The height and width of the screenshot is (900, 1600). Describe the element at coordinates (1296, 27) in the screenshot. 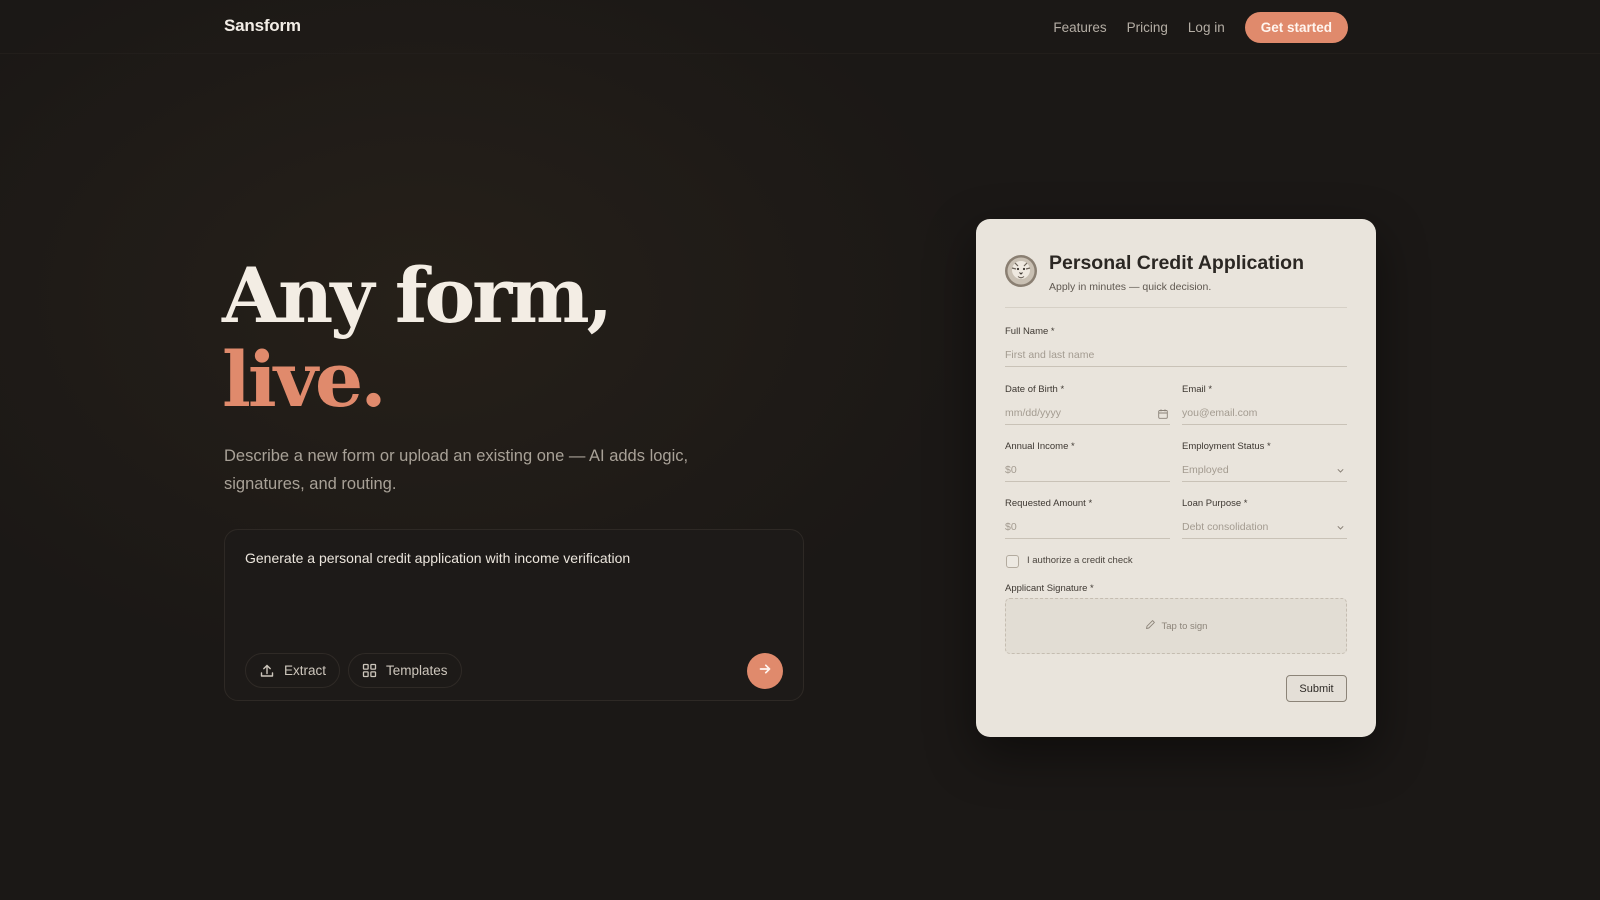

I see `get-started-button: Get started` at that location.